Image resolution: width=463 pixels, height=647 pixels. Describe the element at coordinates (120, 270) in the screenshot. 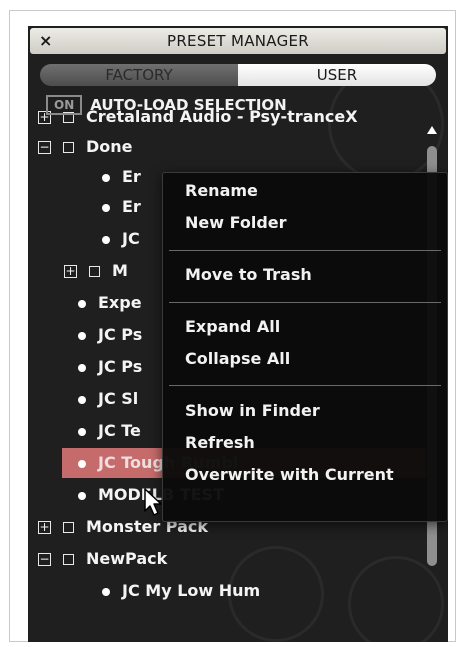

I see `tree-row-label: M` at that location.